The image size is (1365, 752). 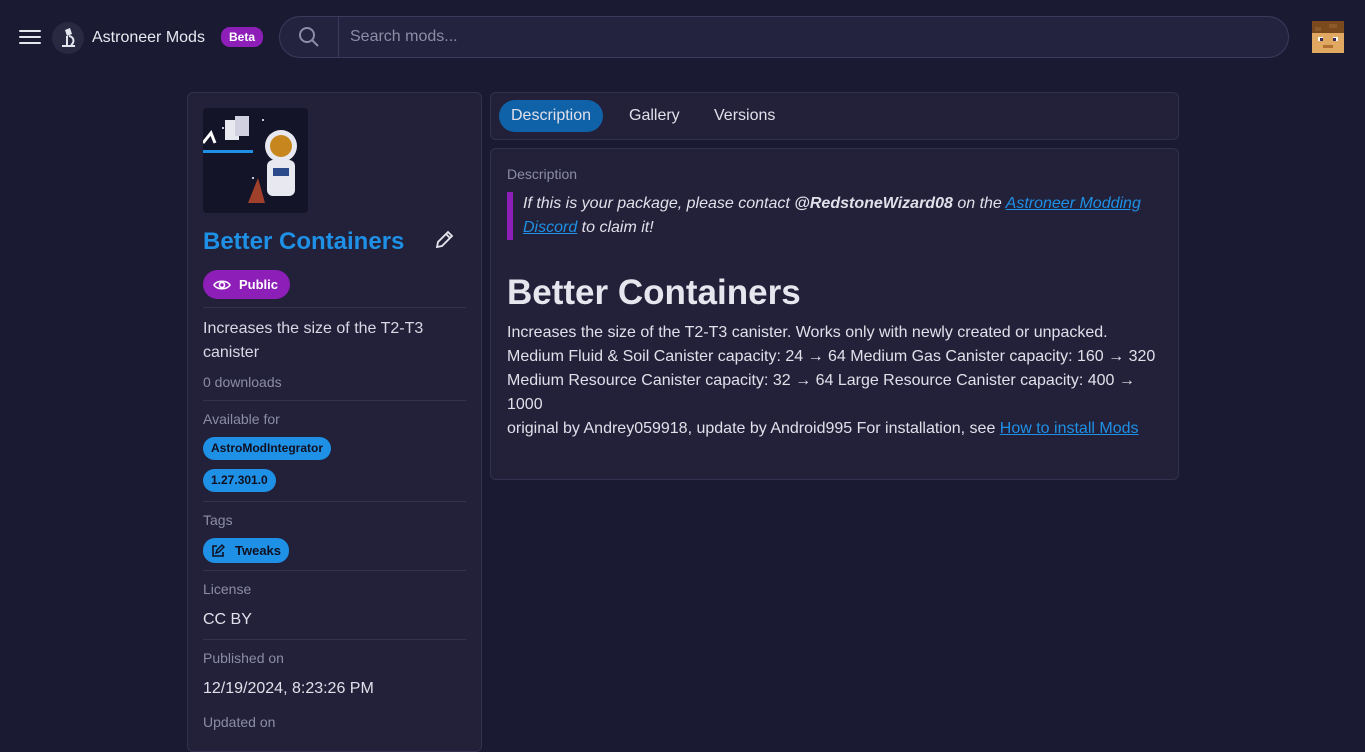 I want to click on published-label: Published on, so click(x=243, y=658).